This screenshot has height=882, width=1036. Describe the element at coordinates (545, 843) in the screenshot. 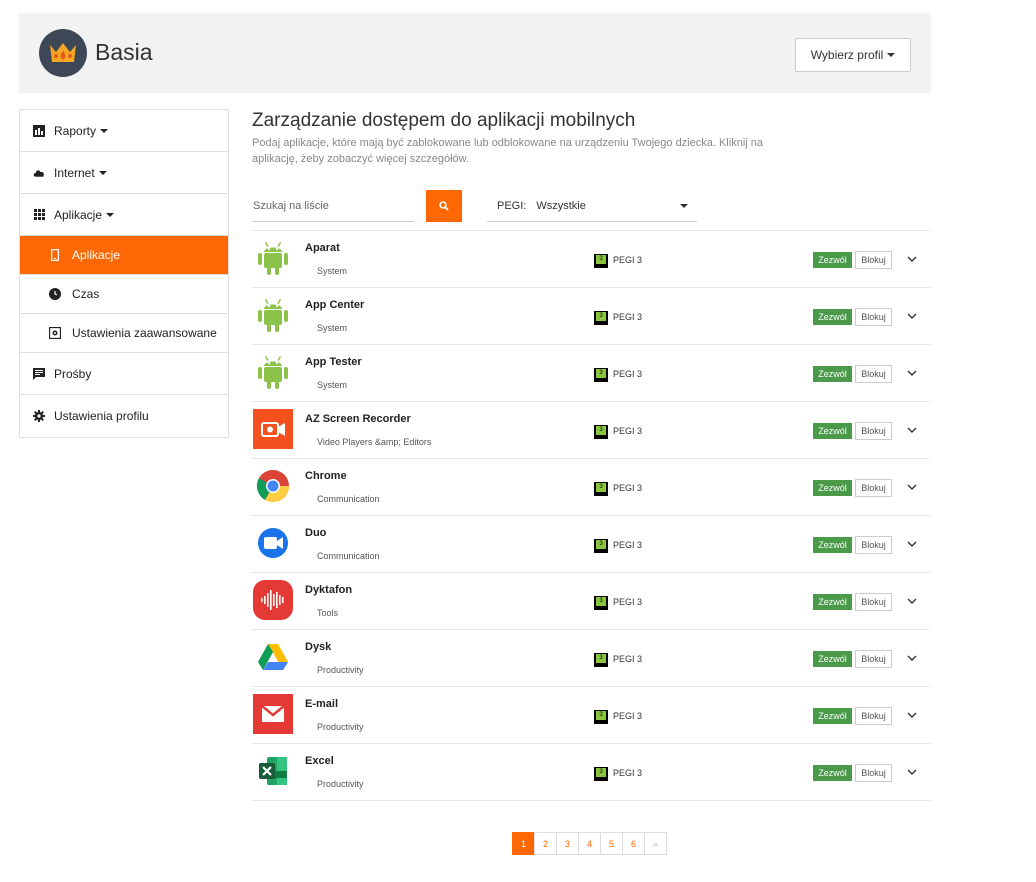

I see `page-button: 2` at that location.